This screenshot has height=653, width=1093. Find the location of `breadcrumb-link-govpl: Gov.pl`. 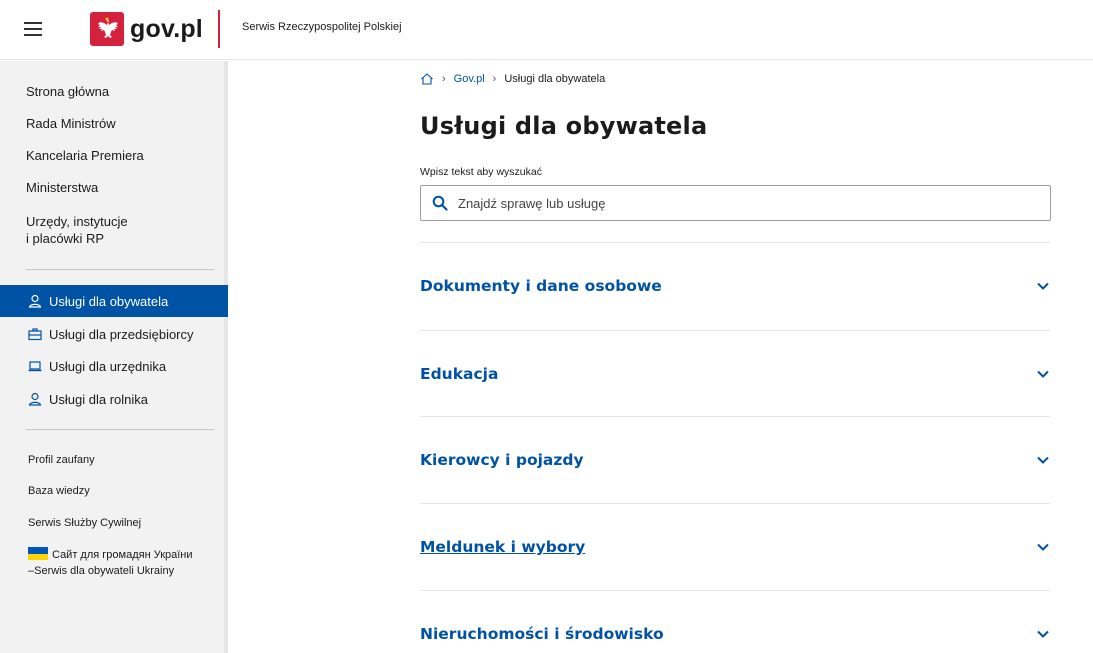

breadcrumb-link-govpl: Gov.pl is located at coordinates (469, 79).